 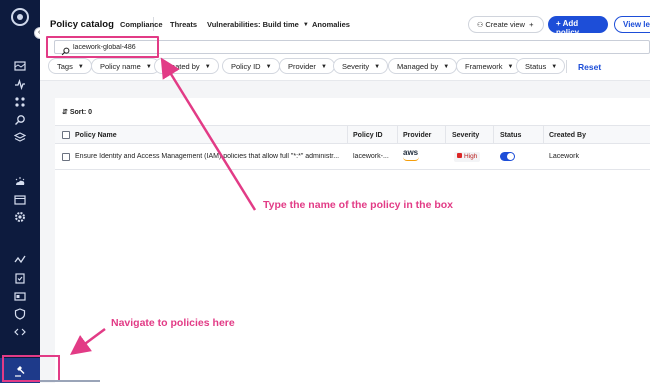 I want to click on create-view-label: Create view, so click(x=505, y=24).